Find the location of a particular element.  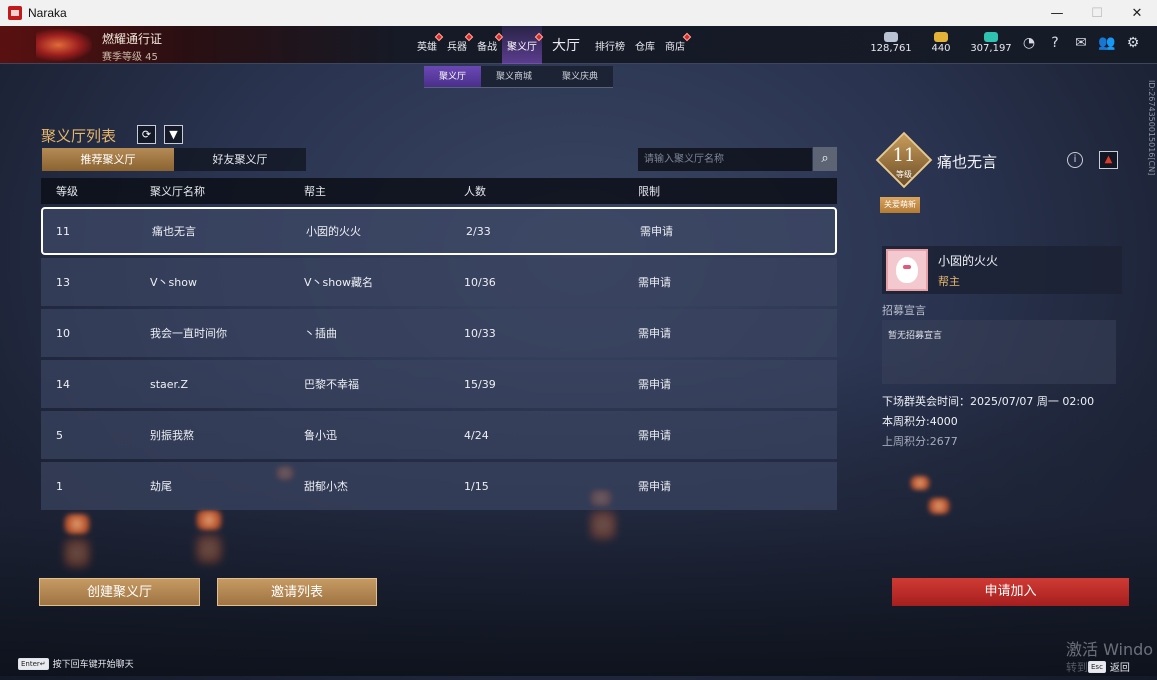

row-members: 2/33 is located at coordinates (478, 231).